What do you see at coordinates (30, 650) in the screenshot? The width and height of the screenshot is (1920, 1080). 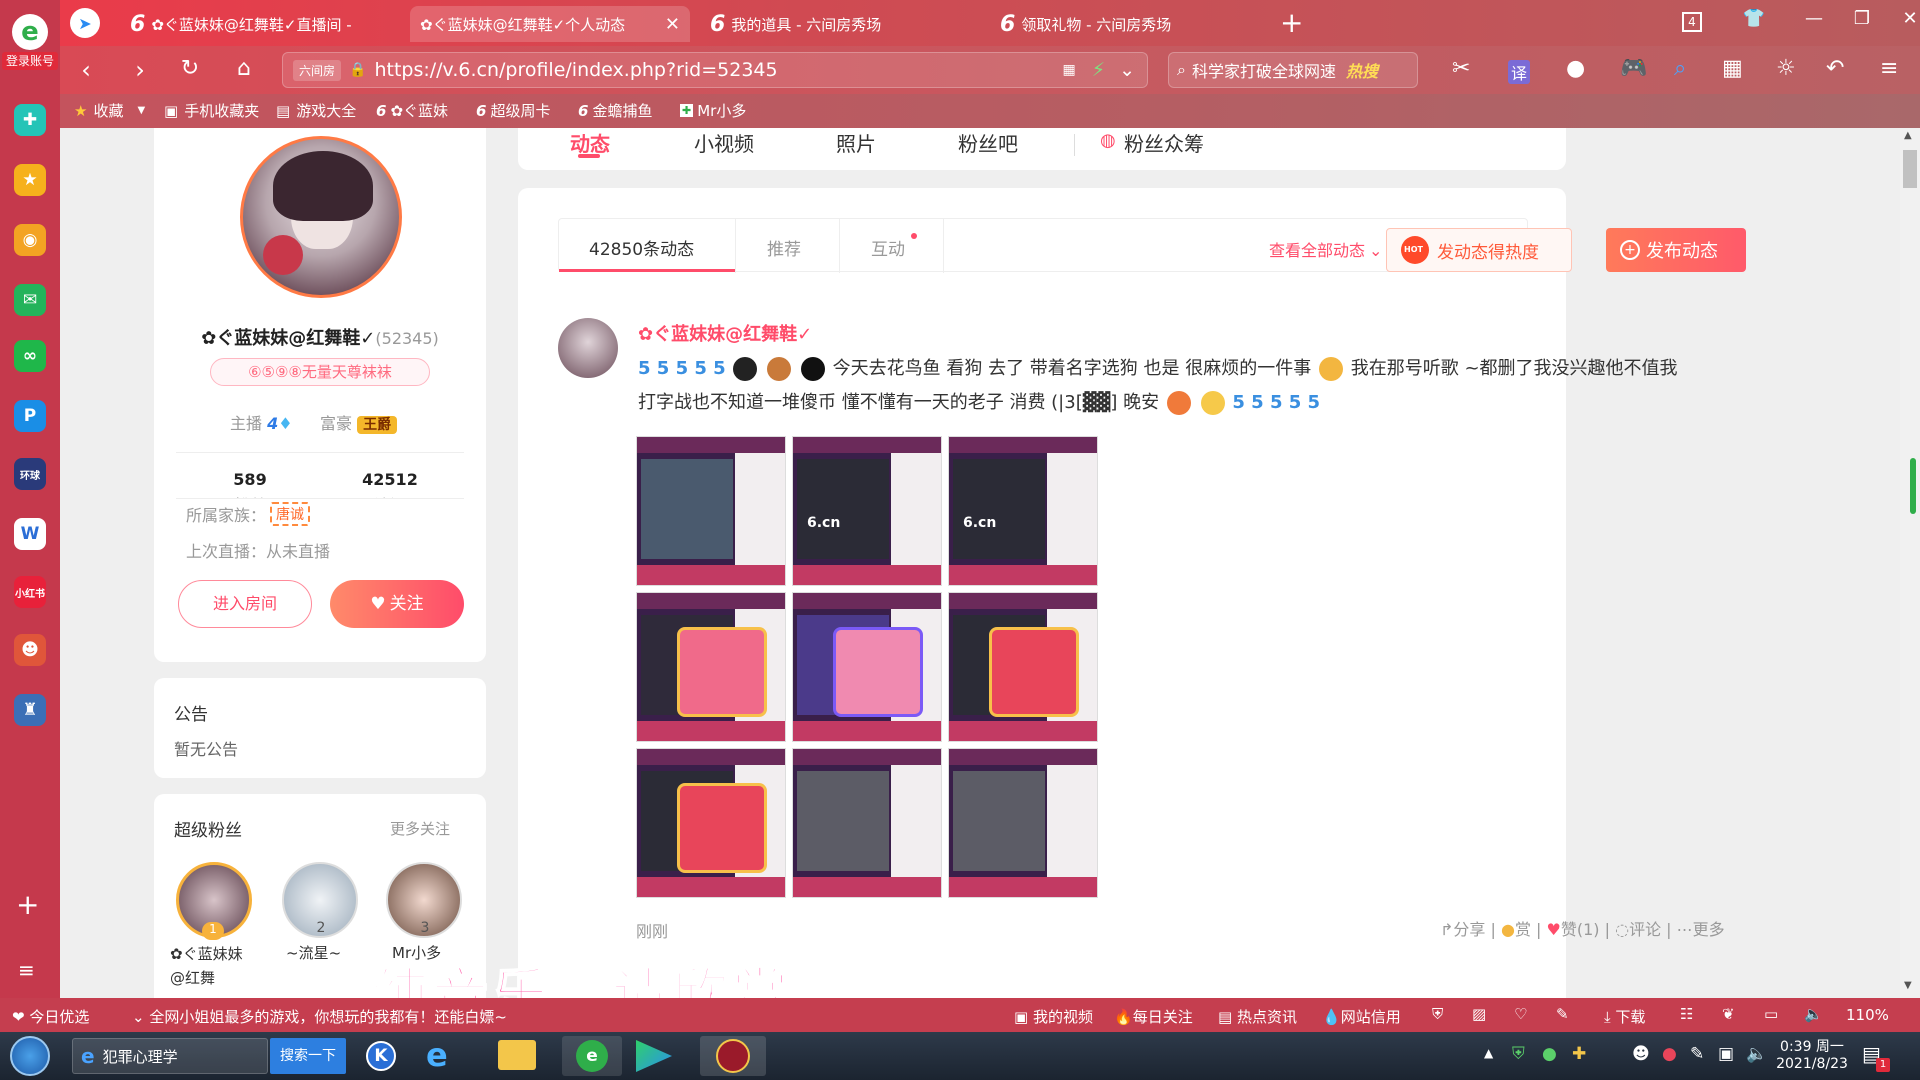 I see `sidebar-app1-icon: ☻` at bounding box center [30, 650].